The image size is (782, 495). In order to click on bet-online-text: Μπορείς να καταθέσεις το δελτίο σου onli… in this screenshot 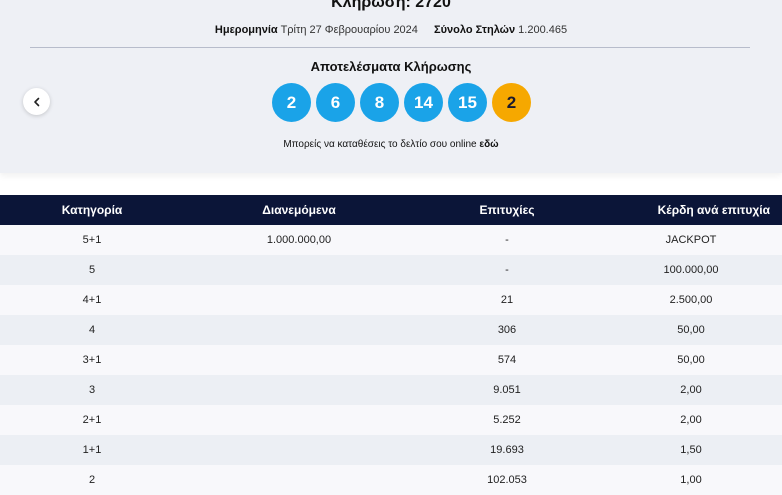, I will do `click(391, 144)`.